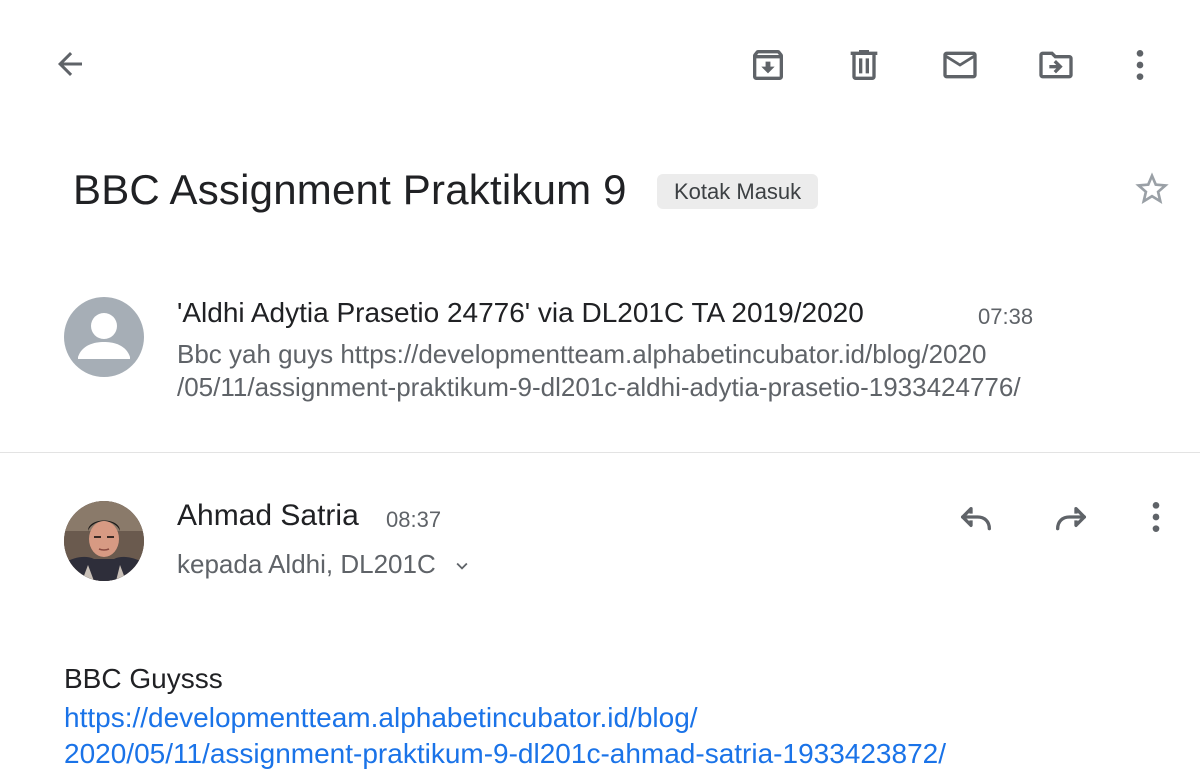  I want to click on arrow-left-icon, so click(70, 64).